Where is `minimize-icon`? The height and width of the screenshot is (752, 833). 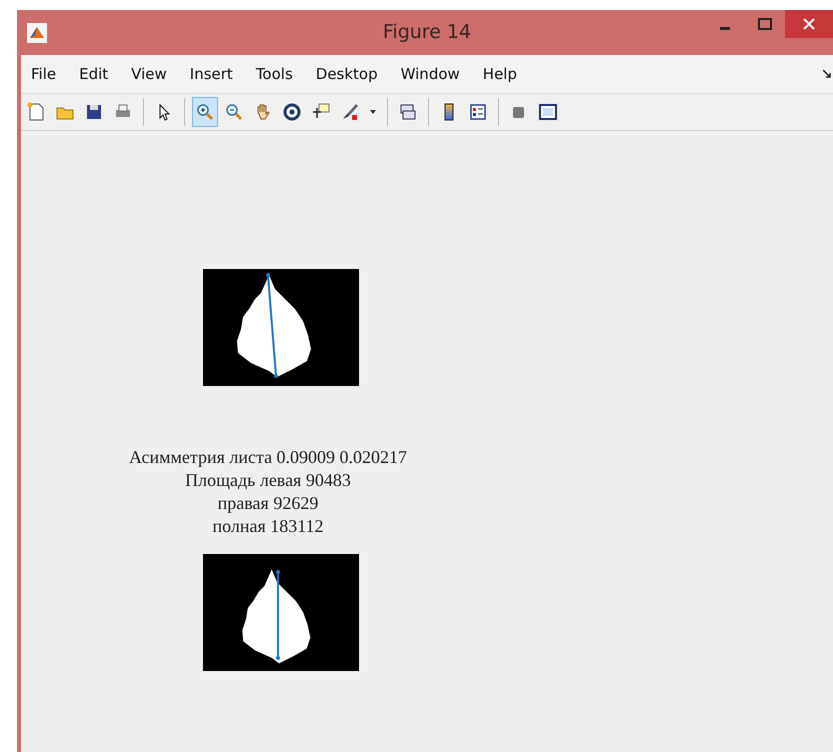 minimize-icon is located at coordinates (725, 28).